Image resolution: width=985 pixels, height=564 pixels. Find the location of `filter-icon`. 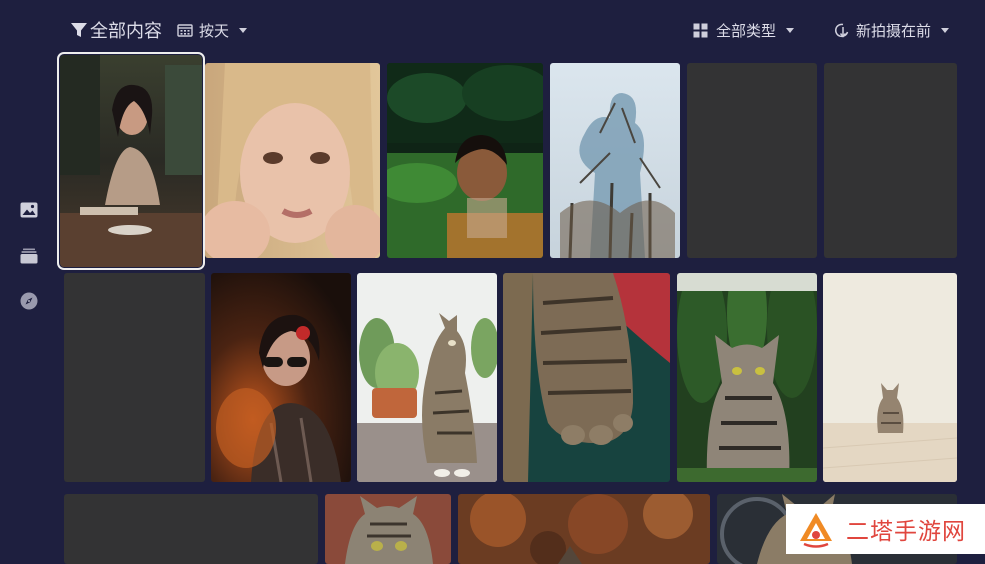

filter-icon is located at coordinates (79, 30).